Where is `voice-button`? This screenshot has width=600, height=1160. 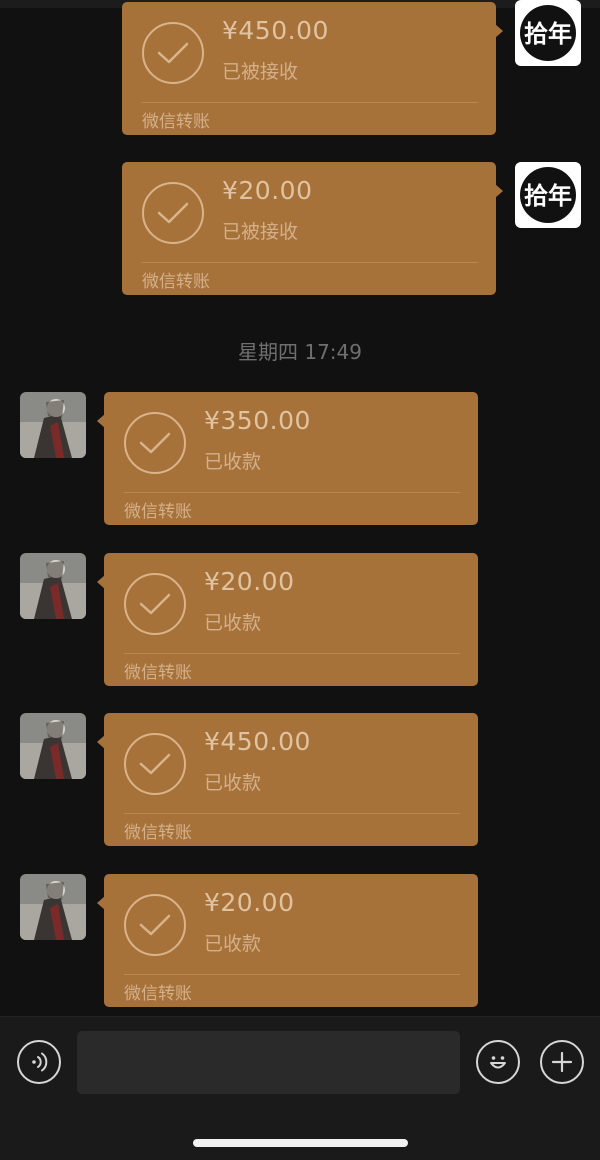
voice-button is located at coordinates (39, 1062).